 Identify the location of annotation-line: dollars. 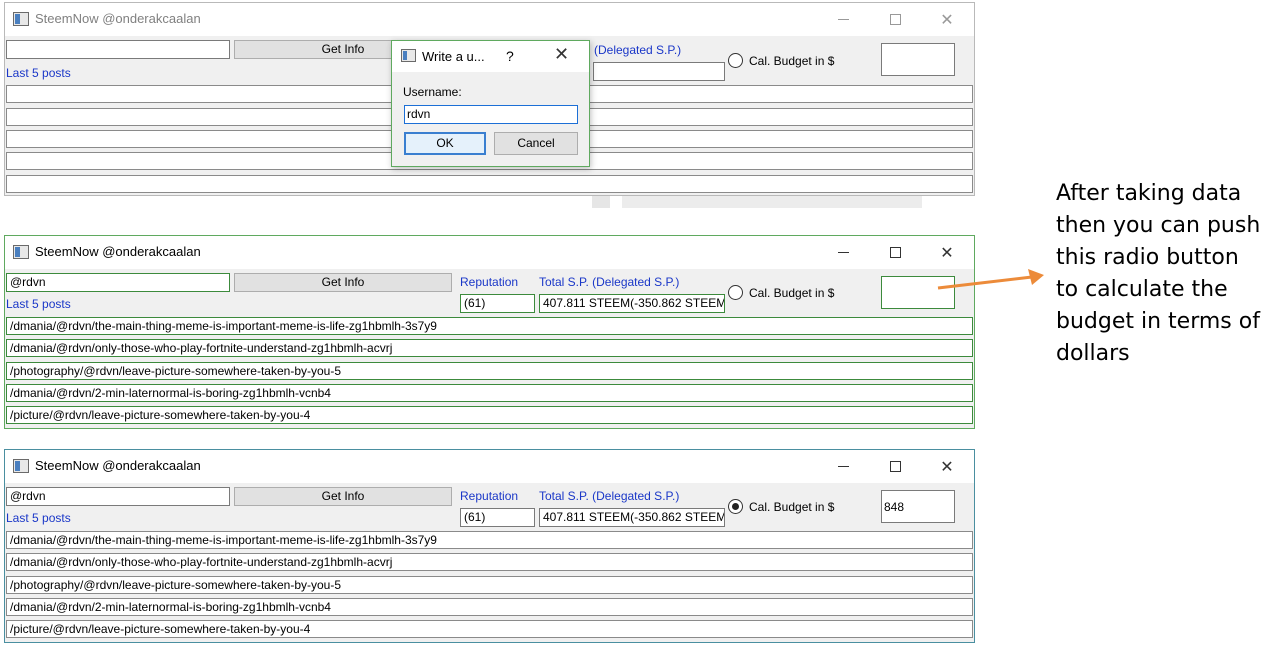
(1093, 353).